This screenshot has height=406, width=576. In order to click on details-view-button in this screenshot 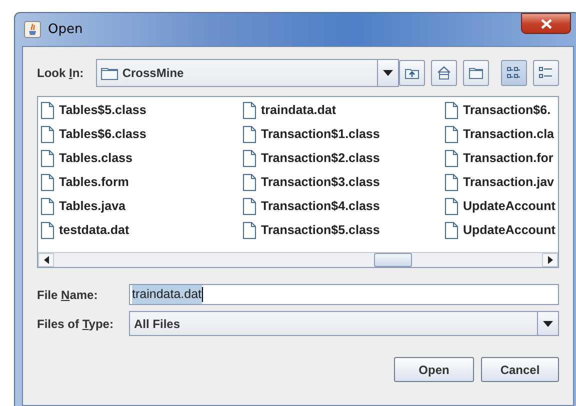, I will do `click(546, 73)`.